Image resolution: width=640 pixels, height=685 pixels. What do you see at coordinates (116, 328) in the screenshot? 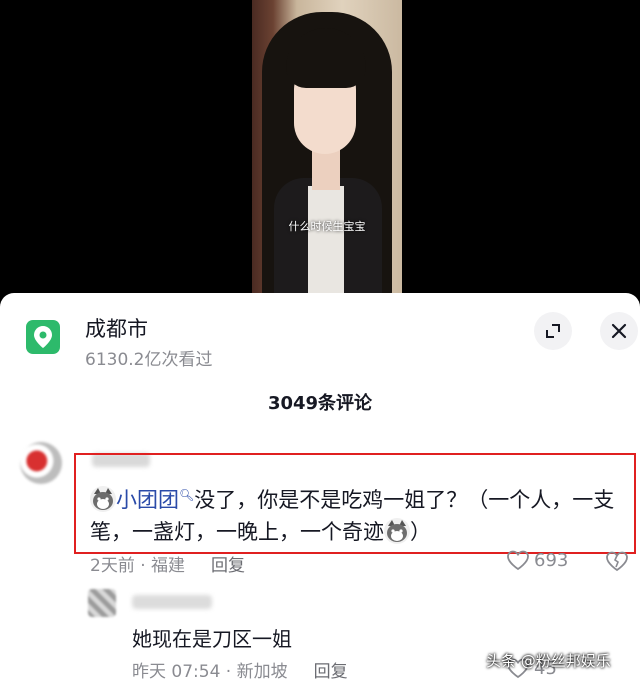
I see `location-name: 成都市` at bounding box center [116, 328].